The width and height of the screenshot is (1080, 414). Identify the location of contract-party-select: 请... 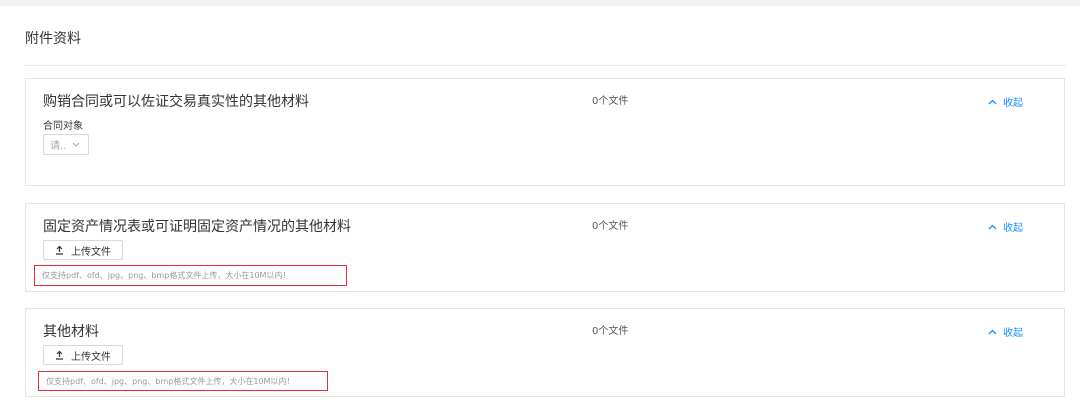
(66, 144).